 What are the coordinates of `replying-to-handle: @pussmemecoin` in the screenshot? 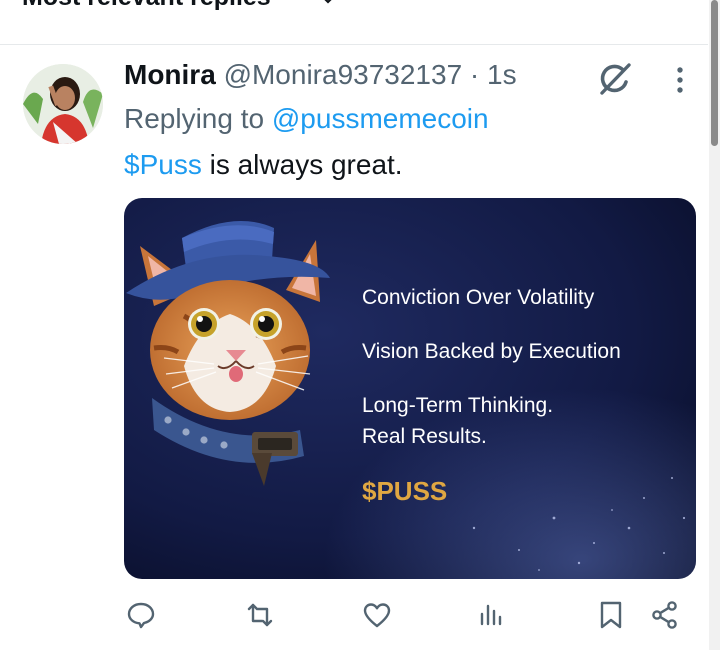 It's located at (380, 118).